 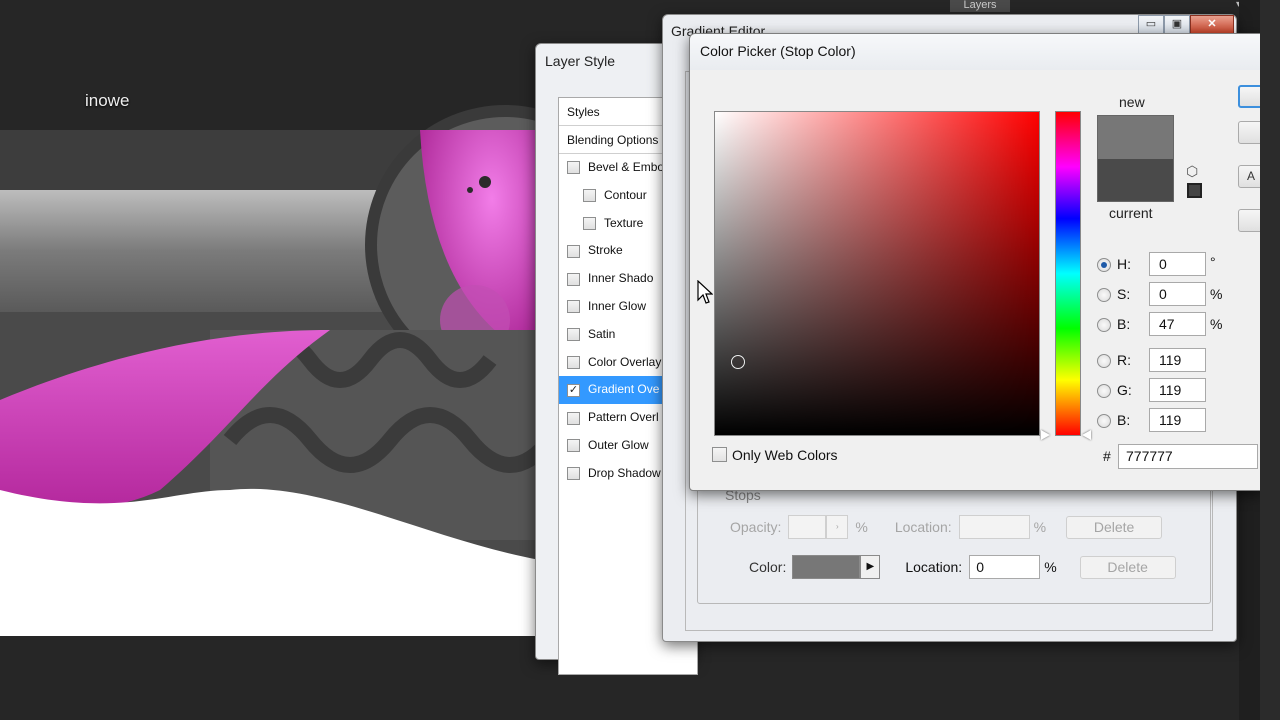 What do you see at coordinates (1068, 273) in the screenshot?
I see `hue-slider` at bounding box center [1068, 273].